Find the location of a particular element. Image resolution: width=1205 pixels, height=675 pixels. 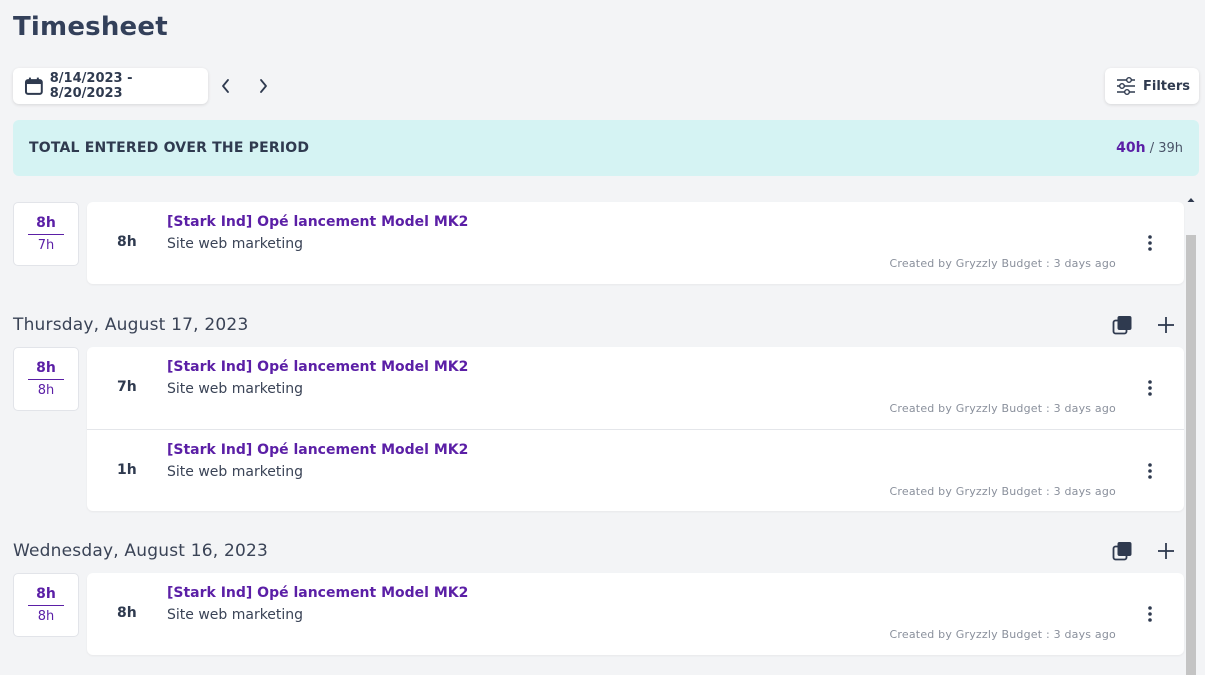

entry-hours: 1h is located at coordinates (127, 470).